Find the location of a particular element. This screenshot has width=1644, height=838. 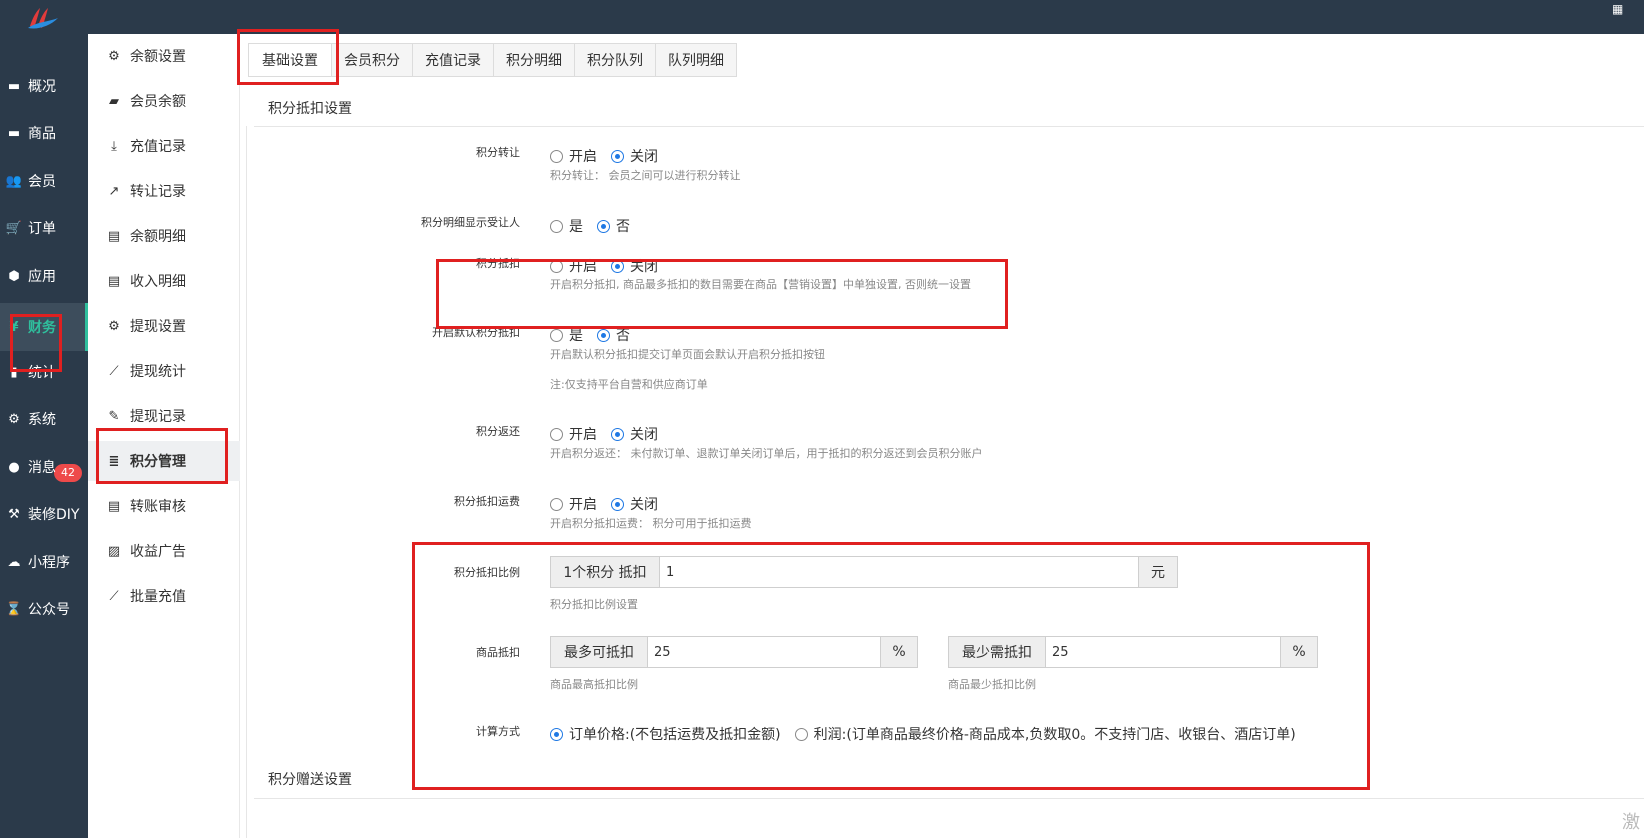

ratio-hint: 积分抵扣比例设置 is located at coordinates (594, 604).